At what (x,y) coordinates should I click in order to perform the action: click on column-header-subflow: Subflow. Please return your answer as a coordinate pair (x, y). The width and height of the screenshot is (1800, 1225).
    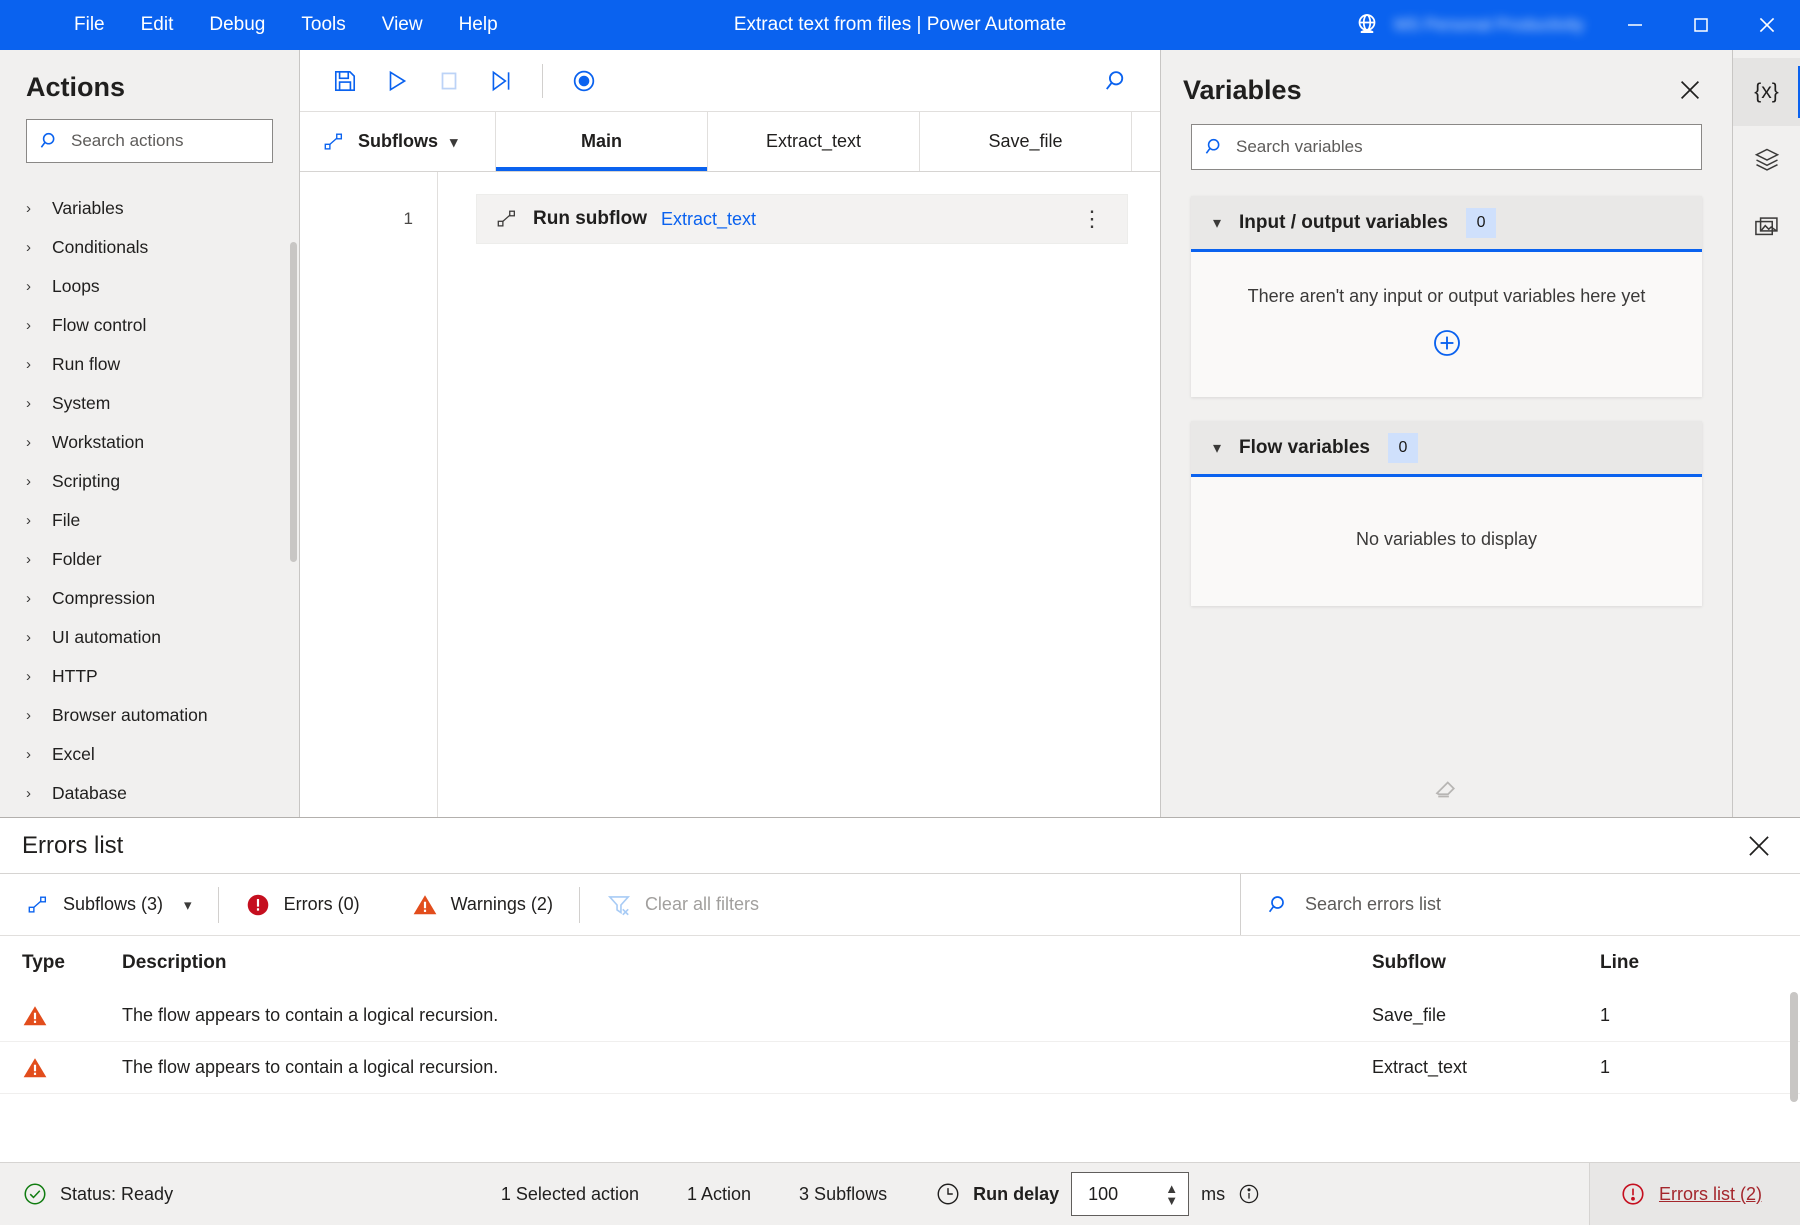
    Looking at the image, I should click on (1409, 962).